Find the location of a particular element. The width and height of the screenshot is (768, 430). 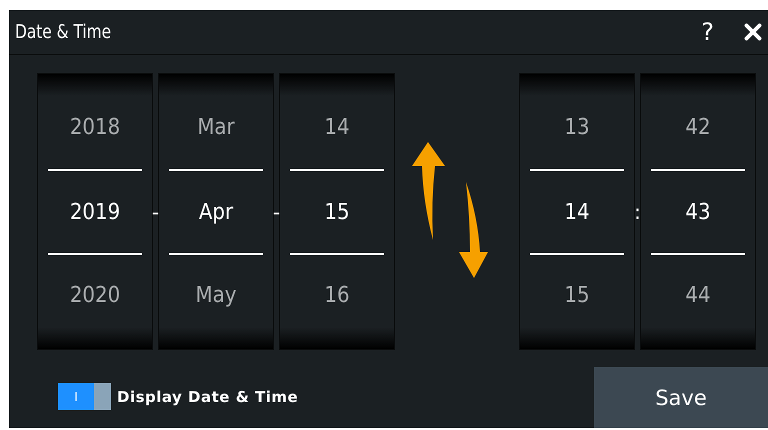

scroll-wheel: 13 14 15 is located at coordinates (577, 211).